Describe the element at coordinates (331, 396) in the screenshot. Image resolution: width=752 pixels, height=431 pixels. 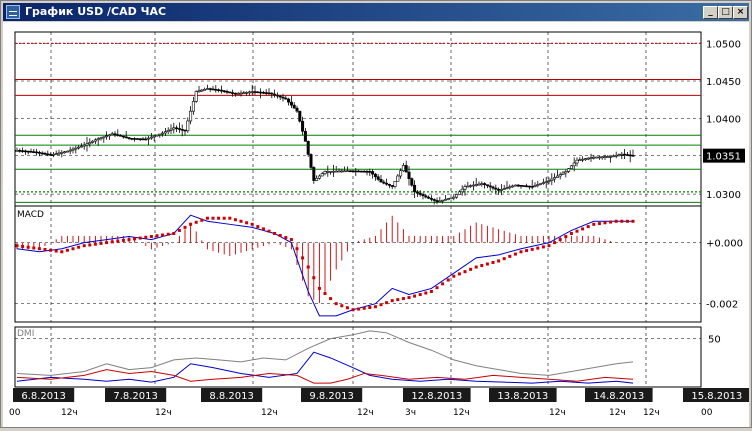
I see `date-label-3: 9.8.2013` at that location.